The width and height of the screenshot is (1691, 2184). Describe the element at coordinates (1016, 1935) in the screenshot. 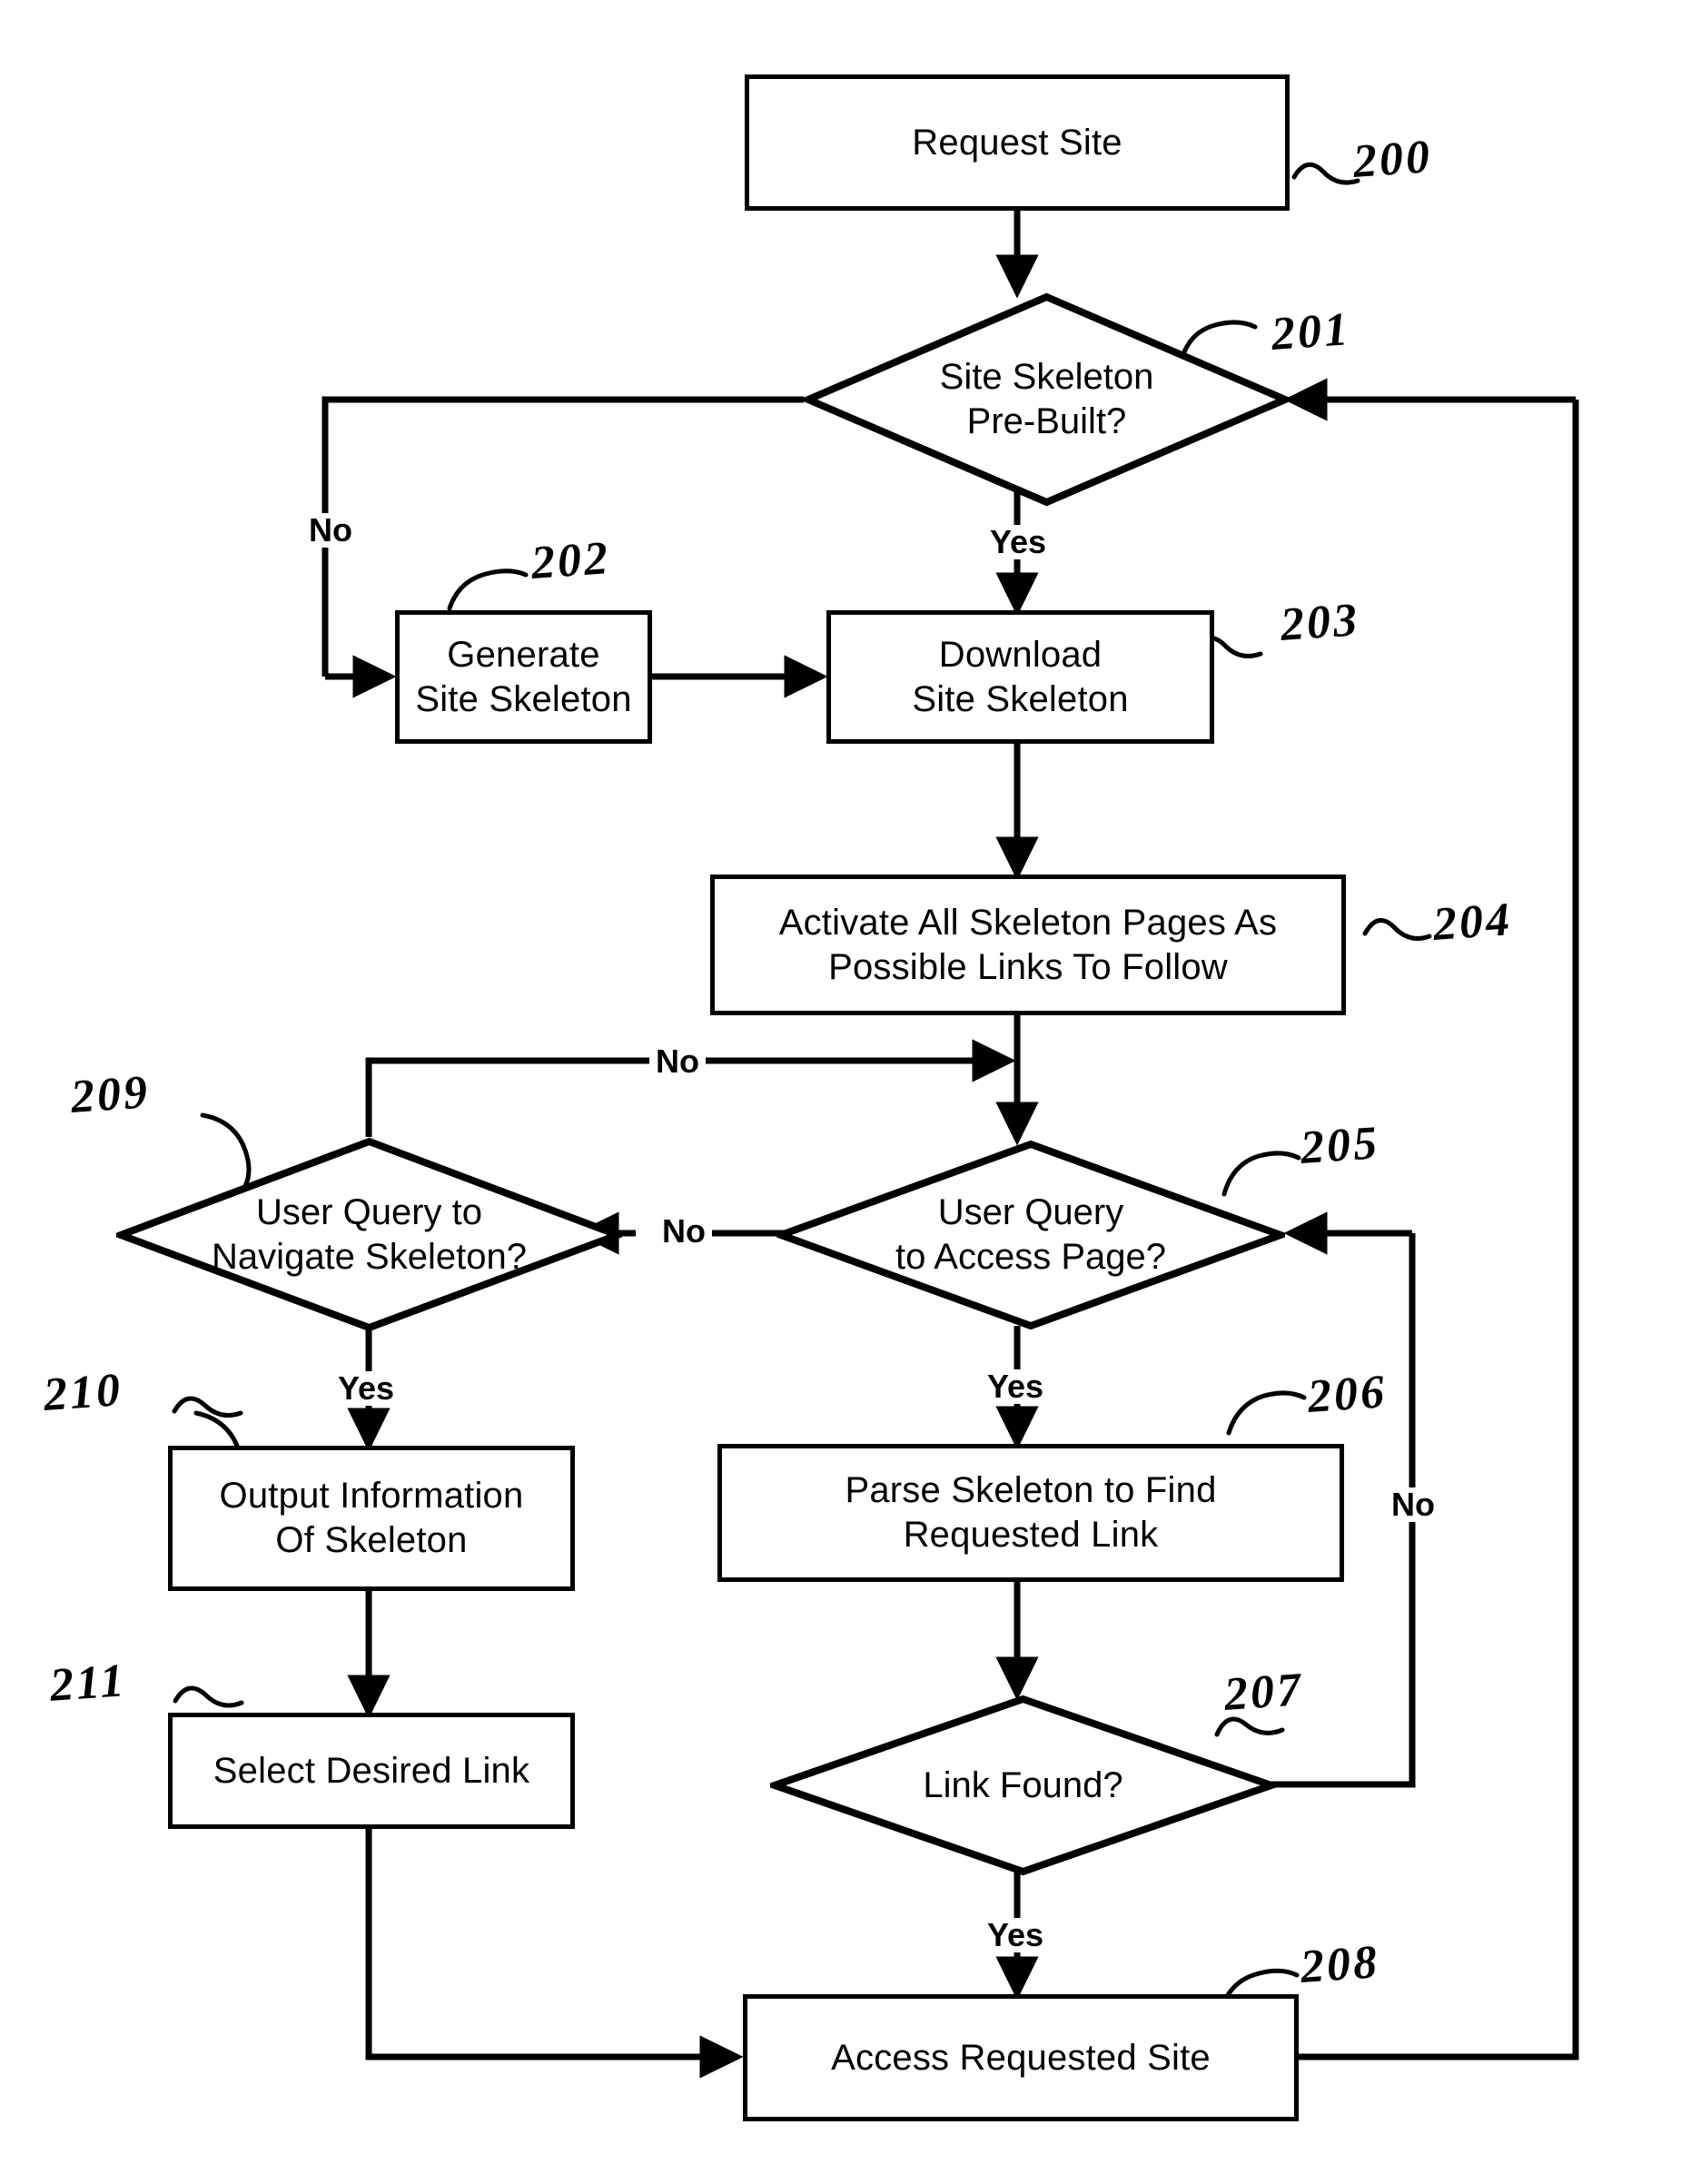

I see `edge-label-link-found-yes: Yes` at that location.